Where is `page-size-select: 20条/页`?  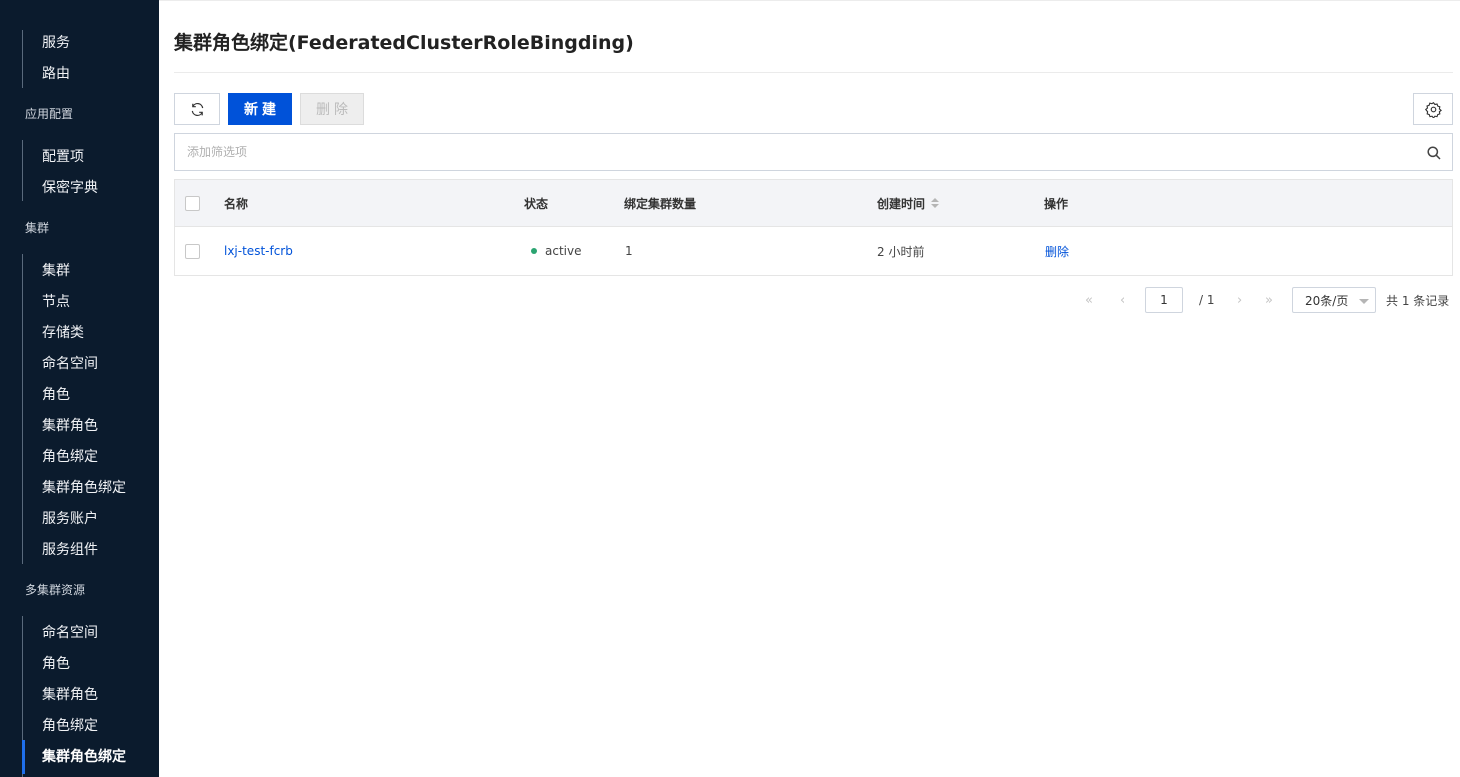 page-size-select: 20条/页 is located at coordinates (1334, 300).